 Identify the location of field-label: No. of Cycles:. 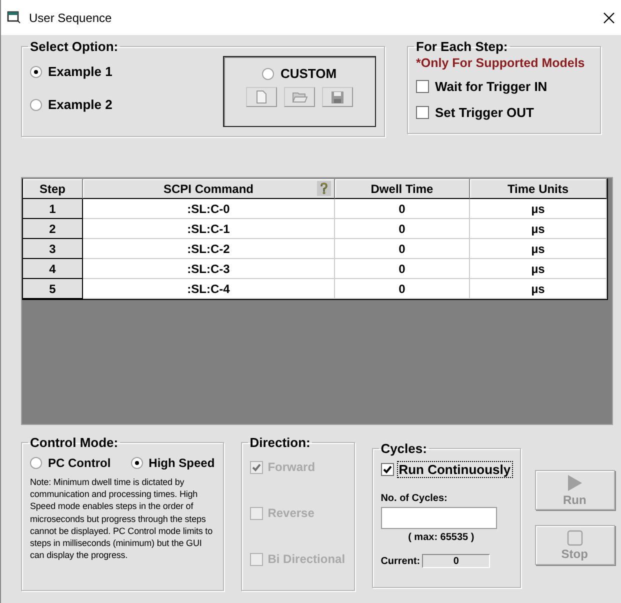
(414, 498).